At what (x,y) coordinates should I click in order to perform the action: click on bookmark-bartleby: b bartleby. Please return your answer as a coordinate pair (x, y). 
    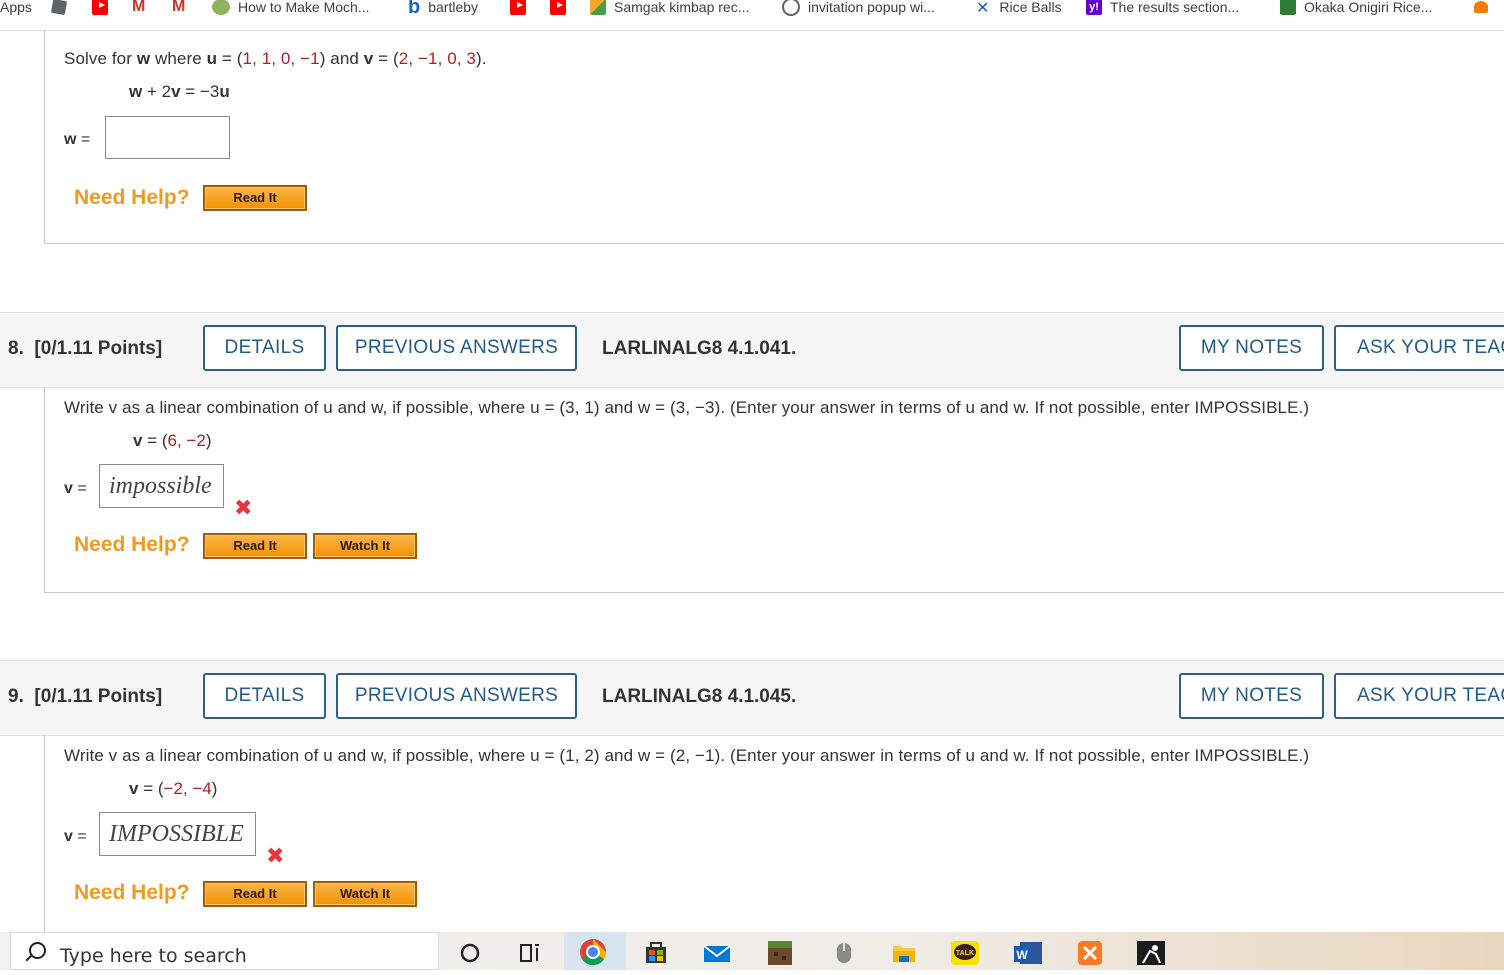
    Looking at the image, I should click on (443, 10).